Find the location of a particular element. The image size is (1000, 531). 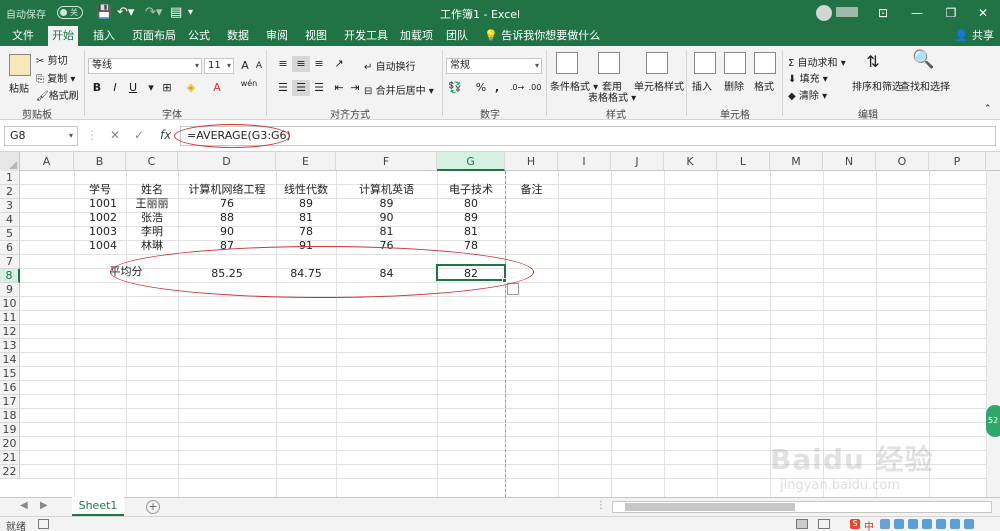

currency-icon: 💱 is located at coordinates (455, 88).